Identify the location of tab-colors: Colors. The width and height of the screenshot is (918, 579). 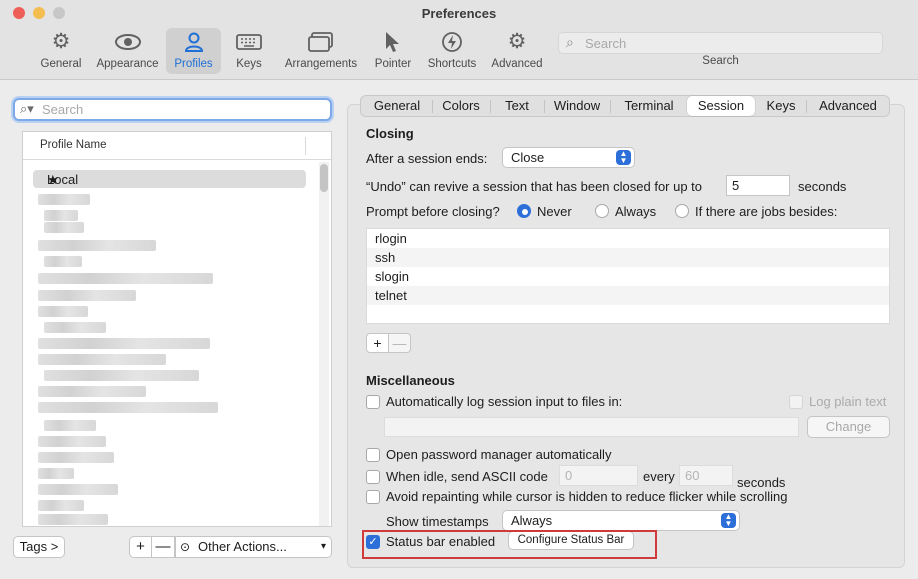
(461, 106).